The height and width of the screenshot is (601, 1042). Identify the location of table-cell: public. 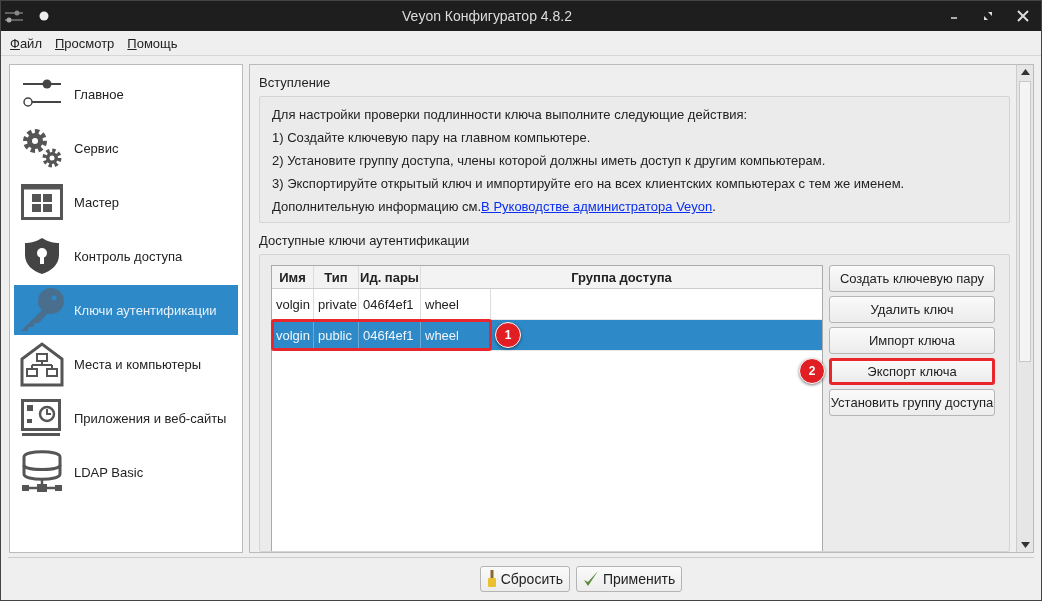
(336, 335).